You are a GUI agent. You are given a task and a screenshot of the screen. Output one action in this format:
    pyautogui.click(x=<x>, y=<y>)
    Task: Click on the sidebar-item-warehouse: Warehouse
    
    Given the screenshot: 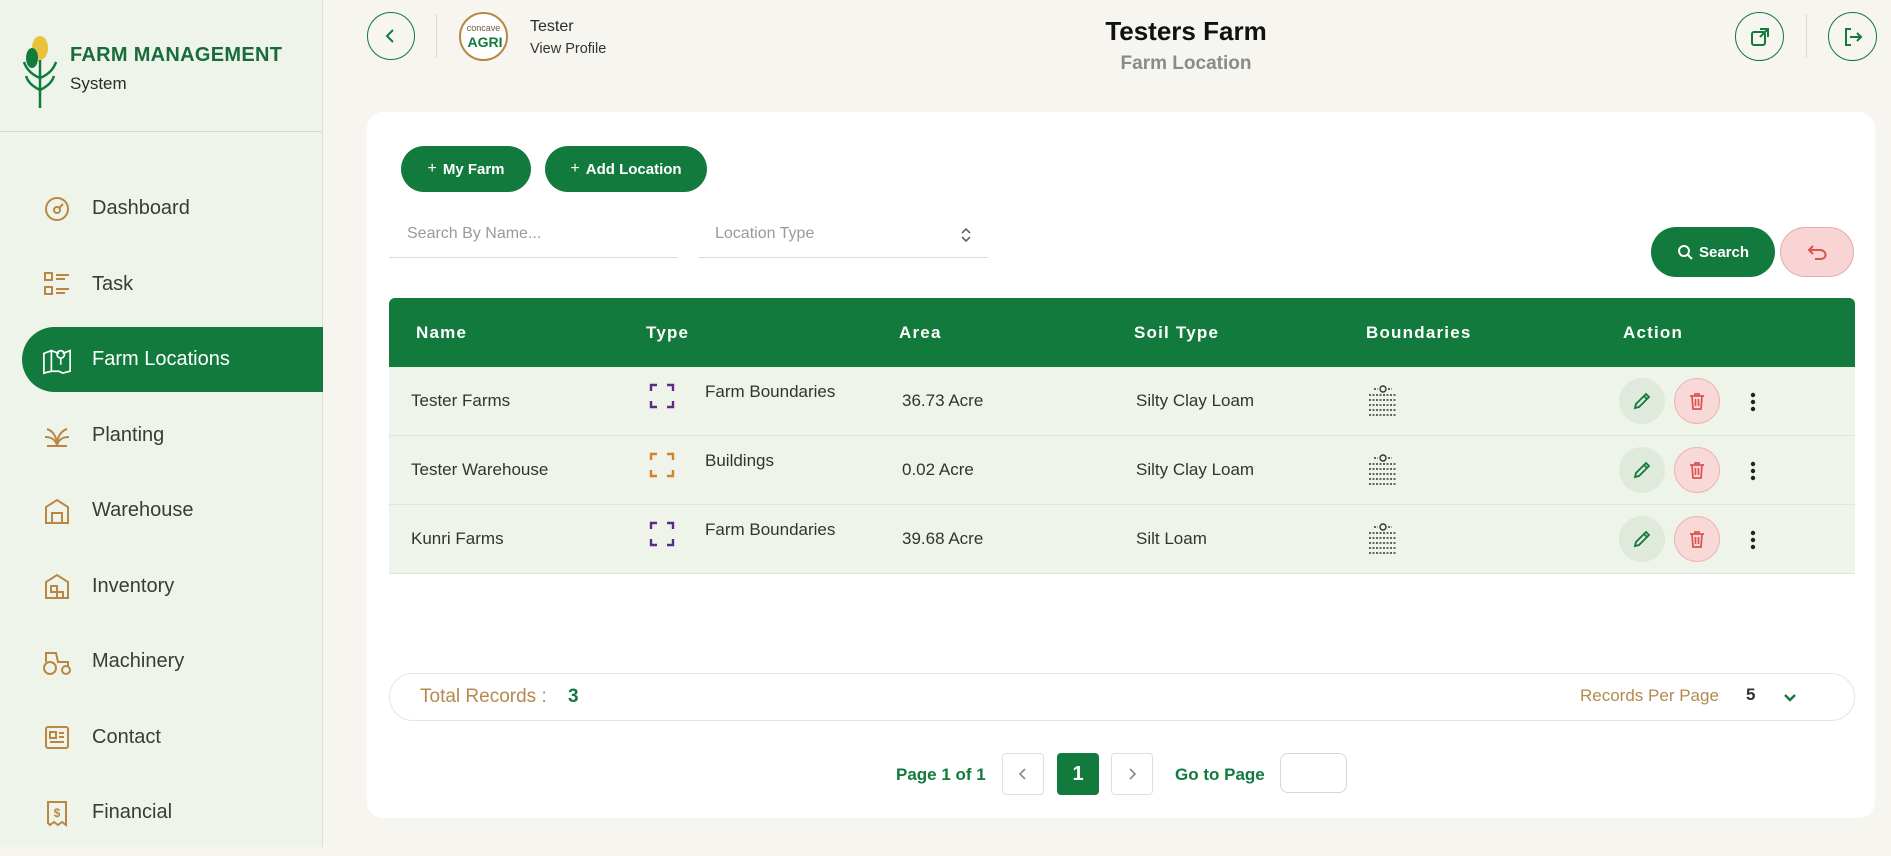 What is the action you would take?
    pyautogui.click(x=172, y=510)
    